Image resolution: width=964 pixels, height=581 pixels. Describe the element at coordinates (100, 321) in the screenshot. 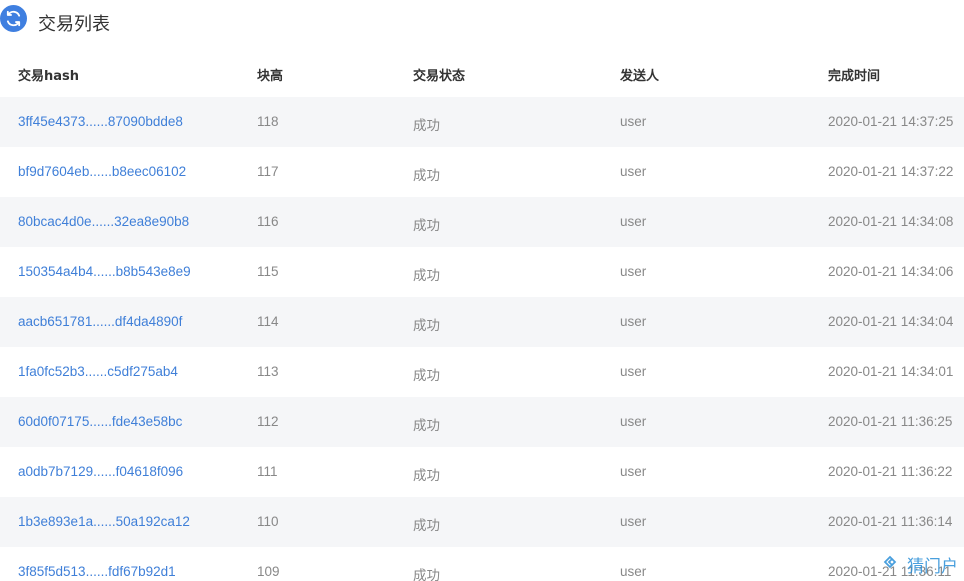

I see `transaction-hash-link: aacb651781......df4da4890f` at that location.